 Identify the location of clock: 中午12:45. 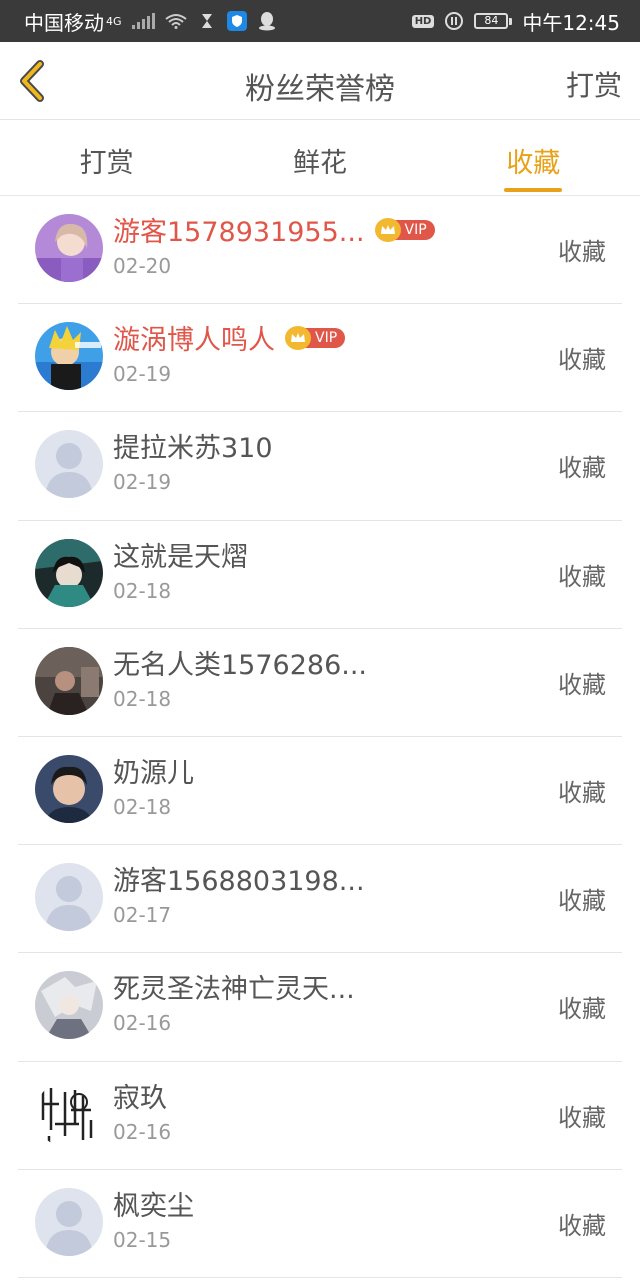
(571, 22).